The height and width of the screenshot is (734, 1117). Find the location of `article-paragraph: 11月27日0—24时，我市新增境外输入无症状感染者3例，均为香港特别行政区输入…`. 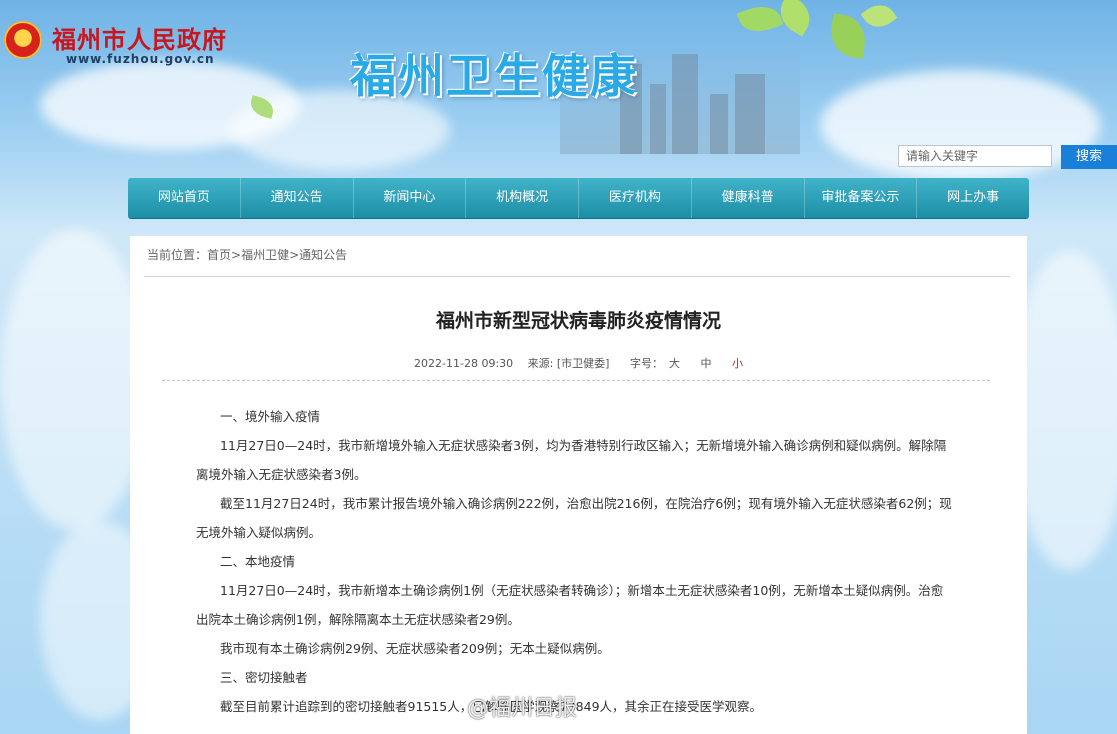

article-paragraph: 11月27日0—24时，我市新增境外输入无症状感染者3例，均为香港特别行政区输入… is located at coordinates (571, 460).